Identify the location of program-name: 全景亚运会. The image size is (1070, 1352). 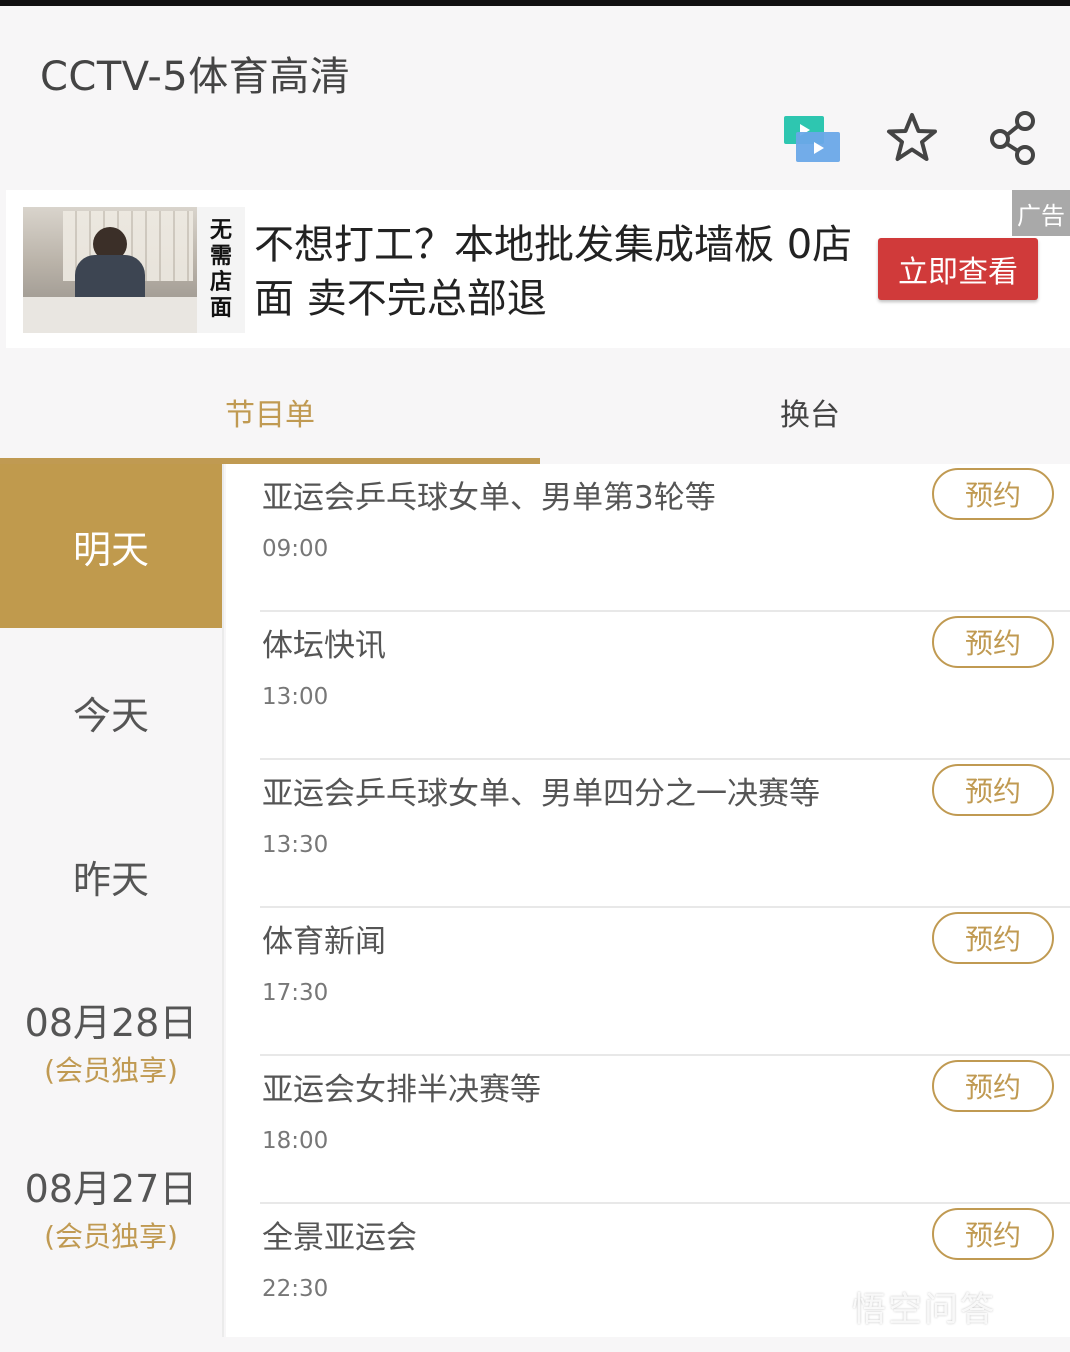
(339, 1238).